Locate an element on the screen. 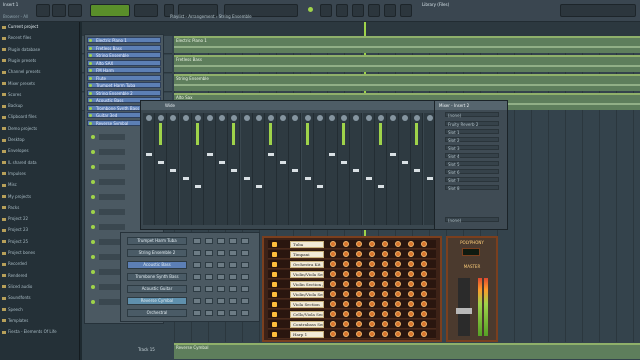 The height and width of the screenshot is (360, 640). browser-item: Fiesta - Elements Of Life is located at coordinates (40, 332).